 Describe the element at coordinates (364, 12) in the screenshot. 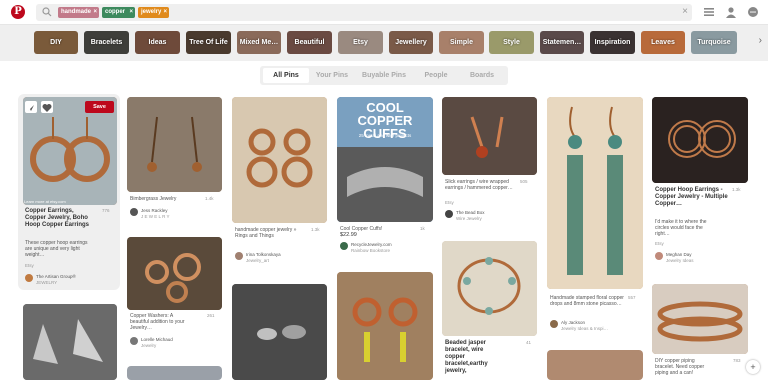

I see `search-bar: handmade × copper × jewelry × ×` at that location.